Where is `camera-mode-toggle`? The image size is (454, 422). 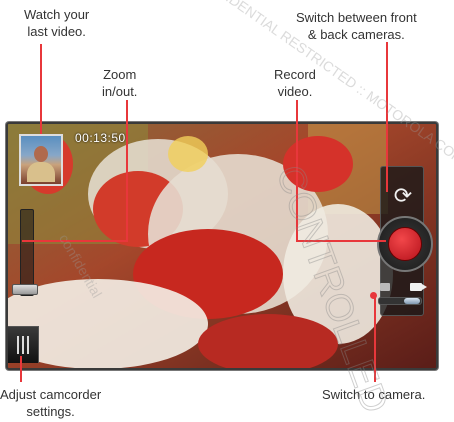
camera-mode-toggle is located at coordinates (403, 287).